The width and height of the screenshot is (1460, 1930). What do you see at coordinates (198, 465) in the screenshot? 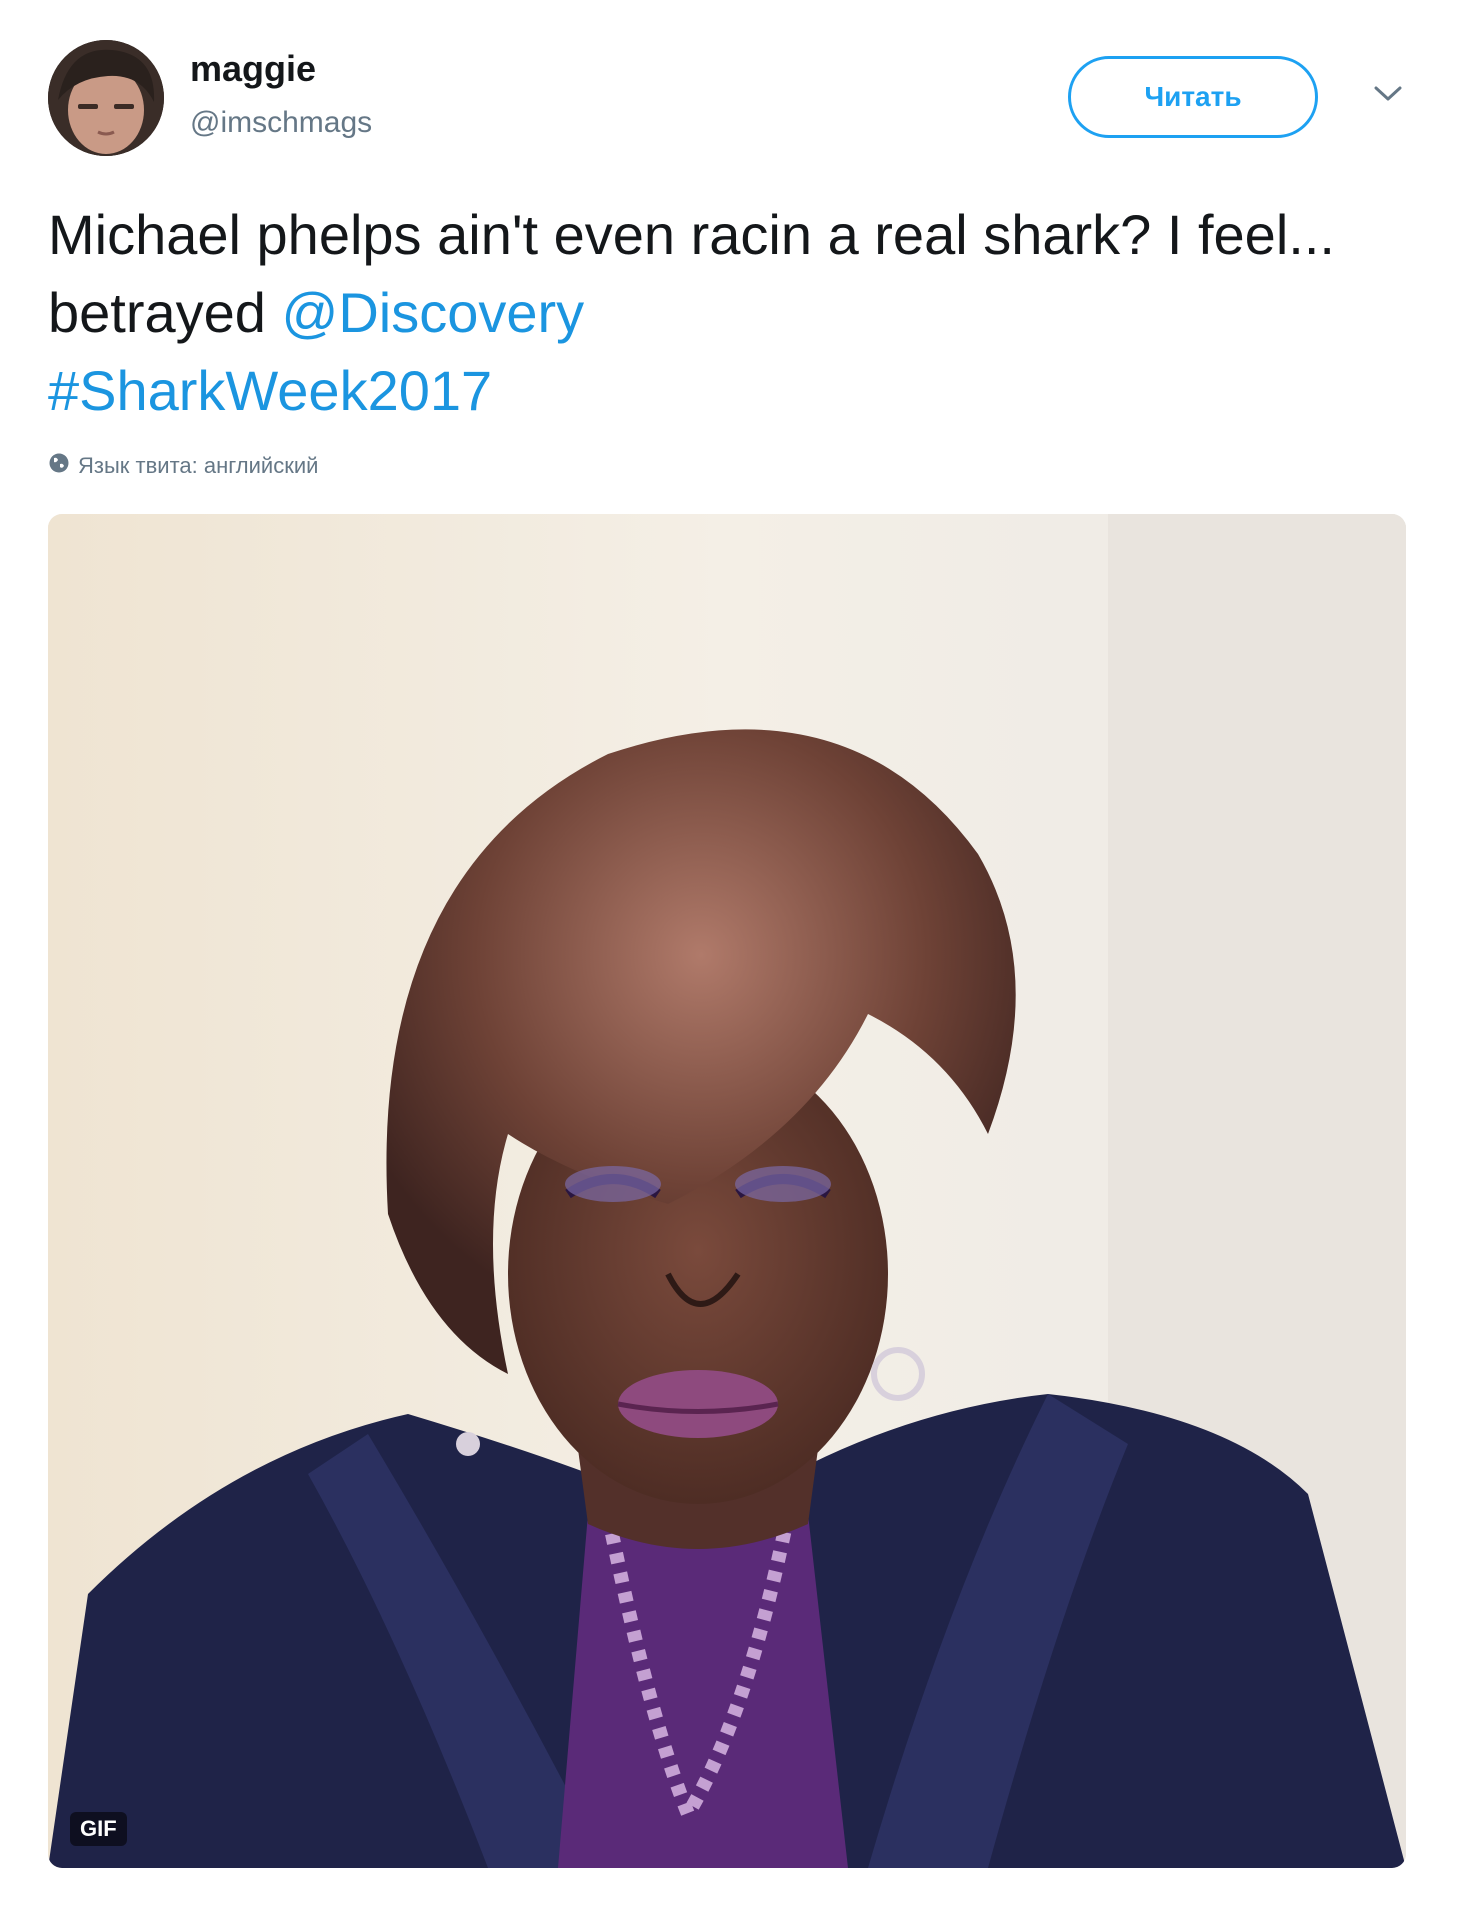
I see `tweet-language-label: Язык твита: английский` at bounding box center [198, 465].